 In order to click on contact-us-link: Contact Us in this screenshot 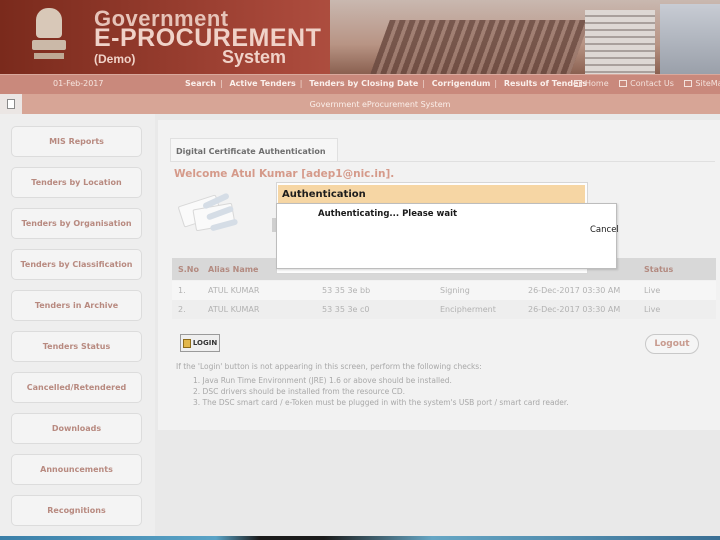, I will do `click(646, 83)`.